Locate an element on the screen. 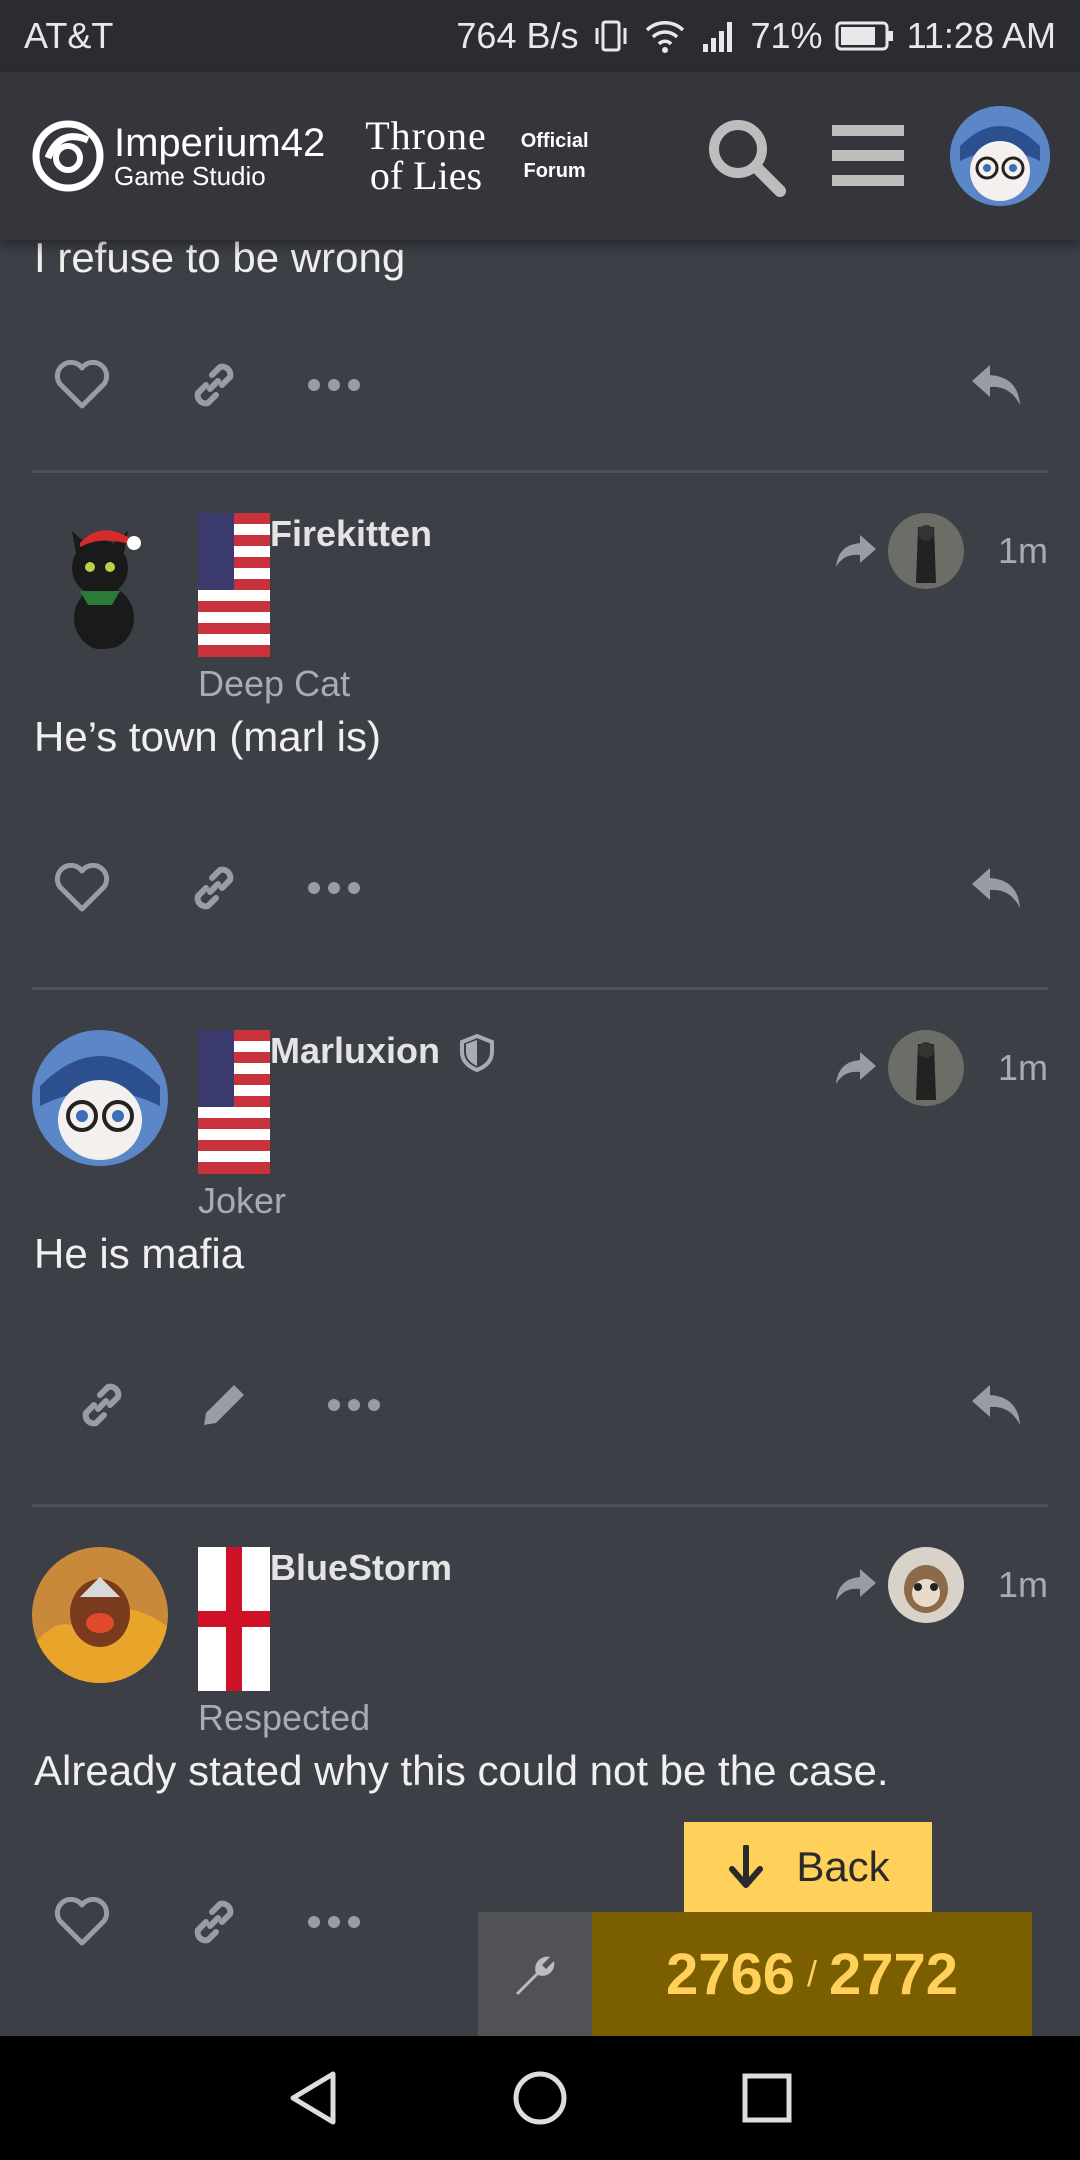 The width and height of the screenshot is (1080, 2160). username: Firekitten is located at coordinates (351, 534).